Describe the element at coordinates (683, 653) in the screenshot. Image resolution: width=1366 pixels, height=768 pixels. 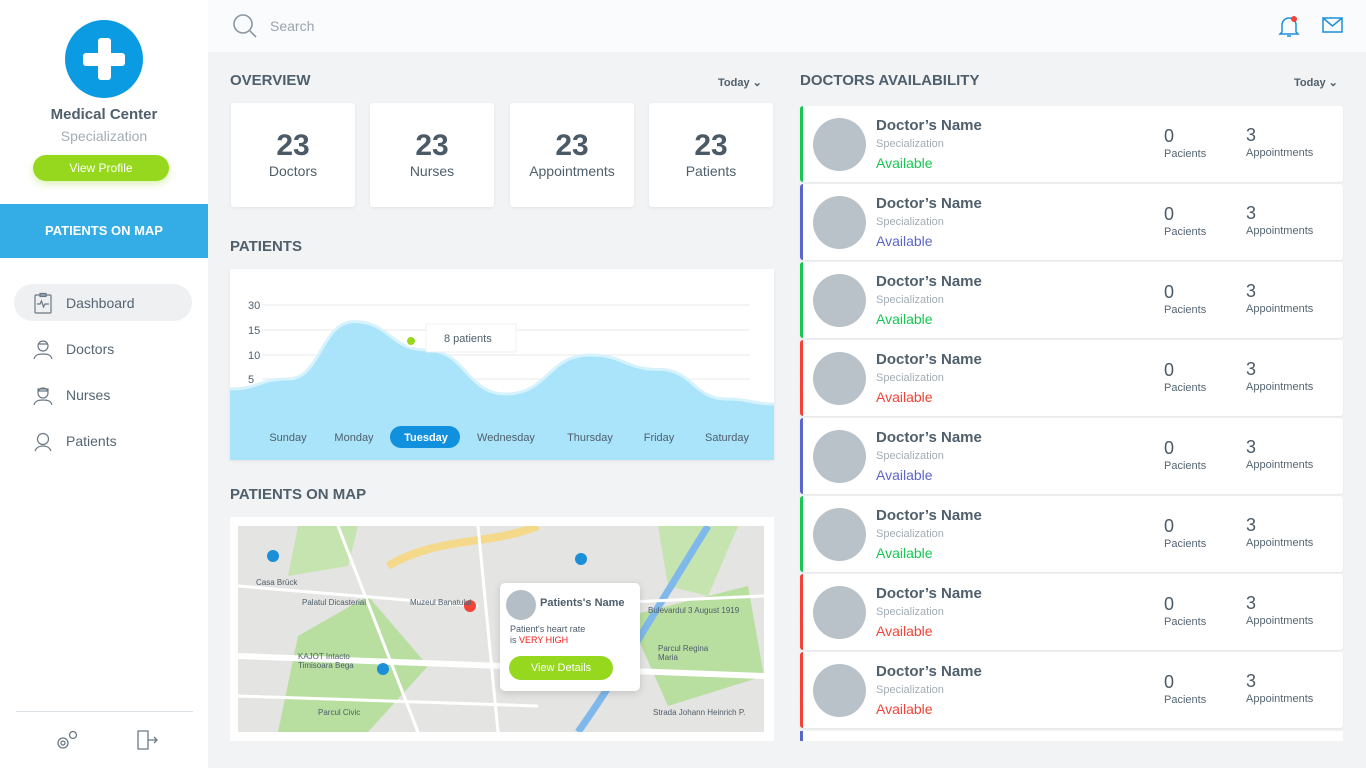
I see `map-label: Parcul Regina Maria` at that location.